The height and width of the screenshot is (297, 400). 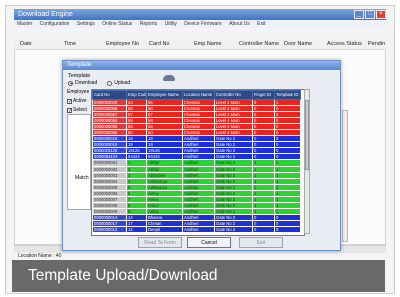 I want to click on column-header-door-name: Door Name, so click(x=298, y=44).